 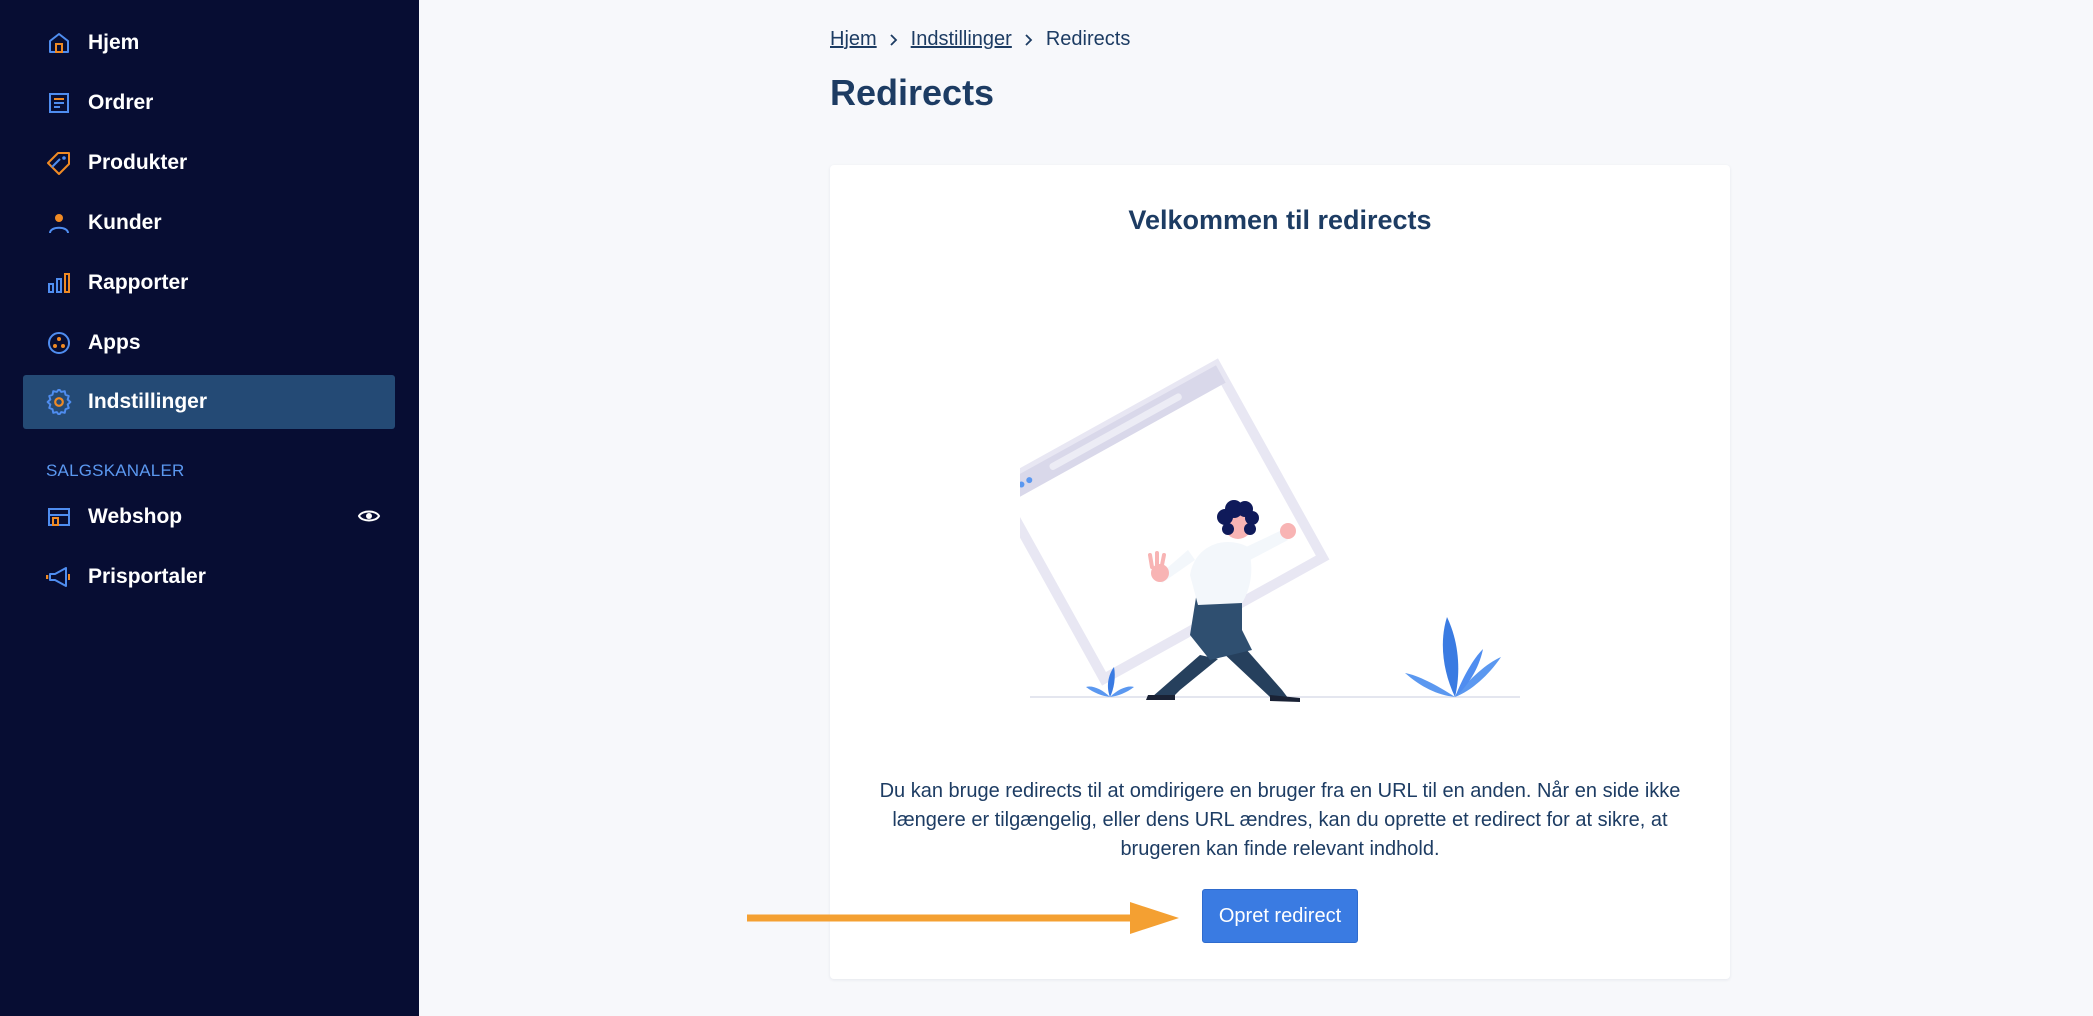 What do you see at coordinates (59, 103) in the screenshot?
I see `orders-icon` at bounding box center [59, 103].